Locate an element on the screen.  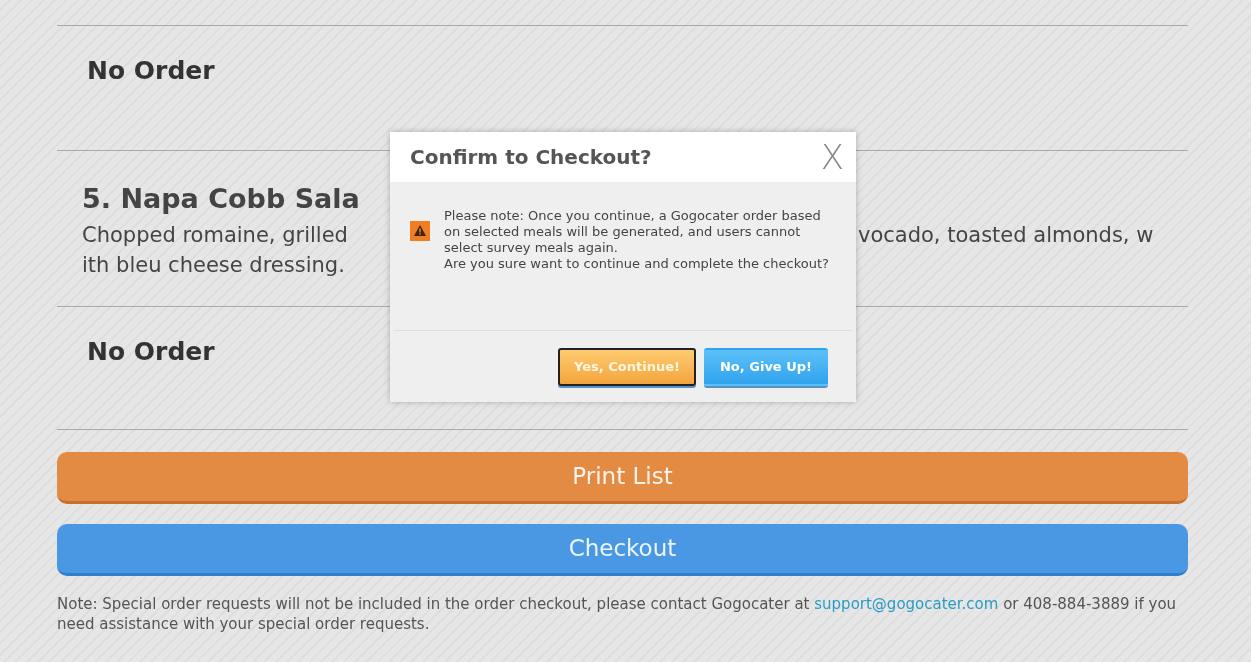
give-up-button: No, Give Up! is located at coordinates (766, 366).